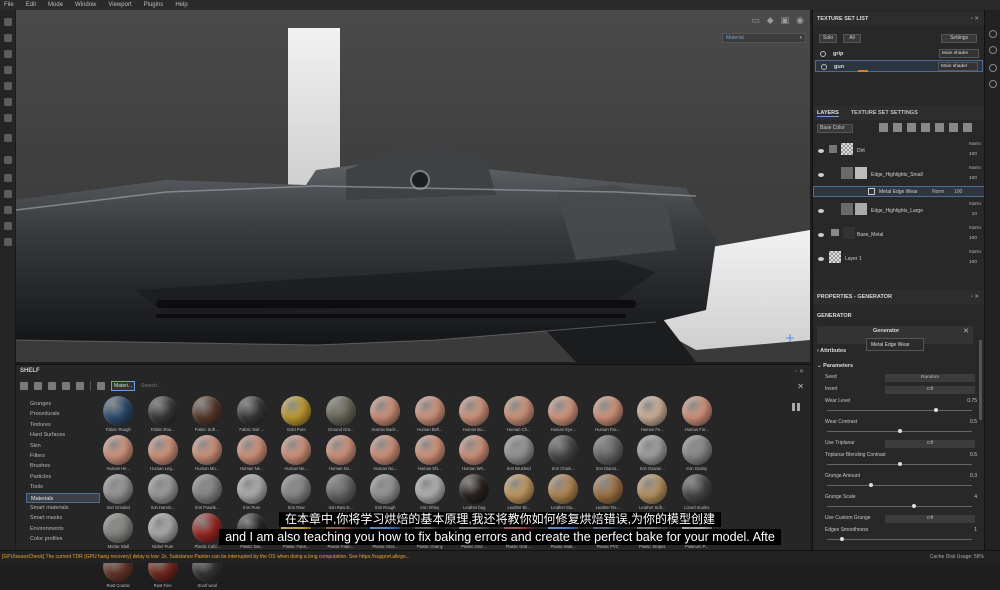  I want to click on frame-icon: ▭, so click(755, 20).